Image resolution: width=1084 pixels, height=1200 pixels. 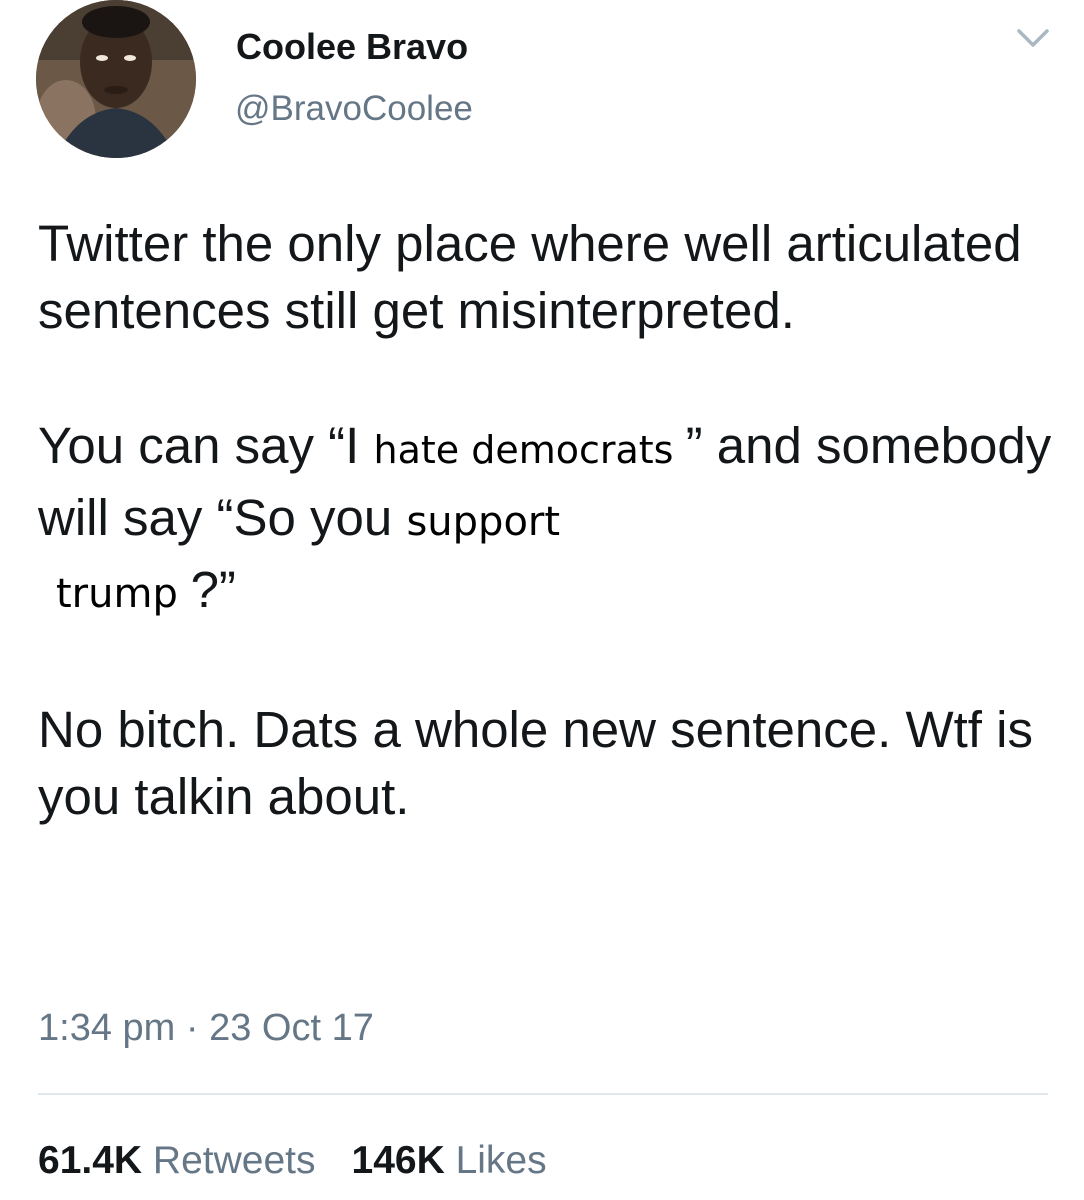 What do you see at coordinates (352, 47) in the screenshot?
I see `display-name: Coolee Bravo` at bounding box center [352, 47].